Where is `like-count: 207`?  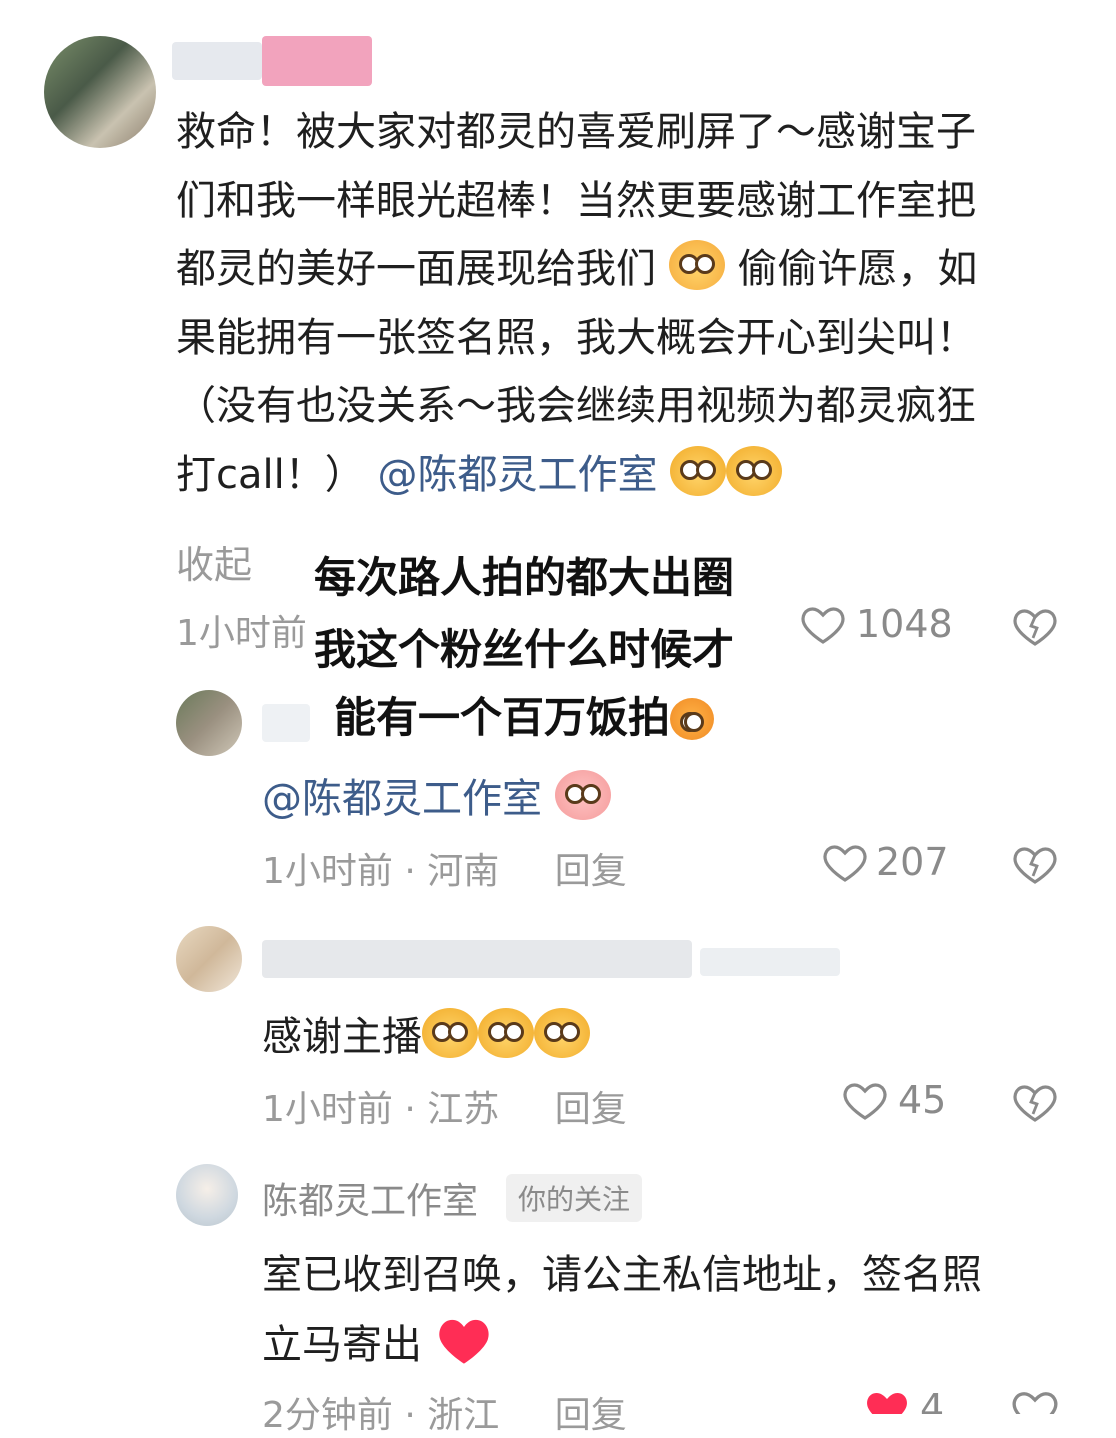 like-count: 207 is located at coordinates (912, 862).